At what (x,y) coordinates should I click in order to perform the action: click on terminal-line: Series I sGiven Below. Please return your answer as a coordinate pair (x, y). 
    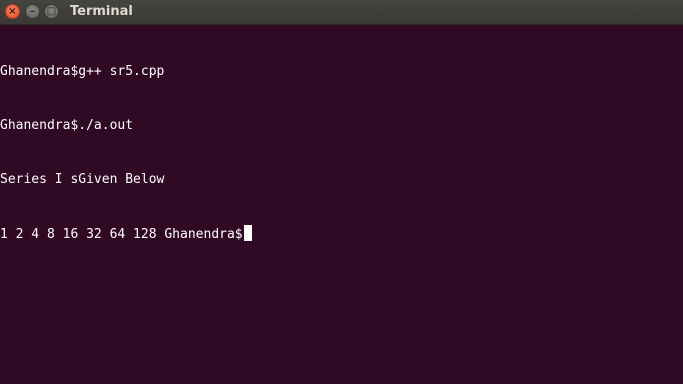
    Looking at the image, I should click on (82, 179).